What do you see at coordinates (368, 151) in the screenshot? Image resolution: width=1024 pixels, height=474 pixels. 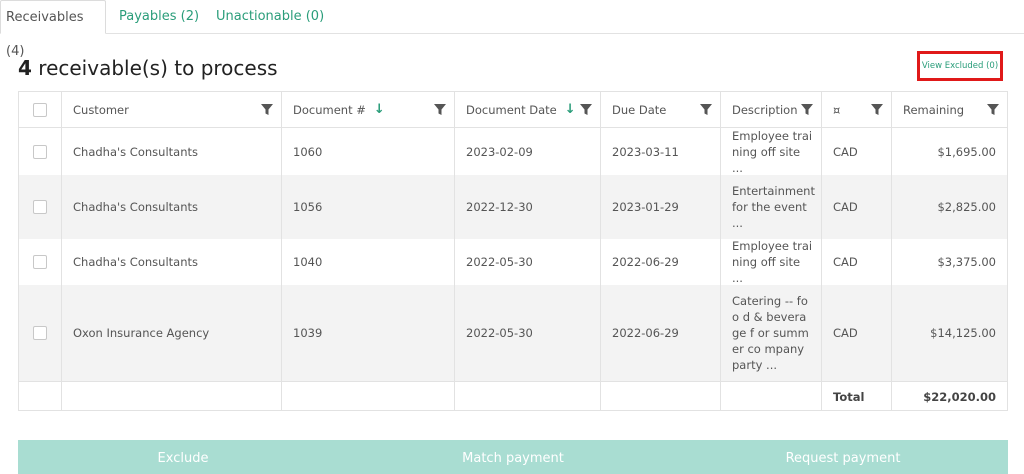 I see `cell-document: 1060` at bounding box center [368, 151].